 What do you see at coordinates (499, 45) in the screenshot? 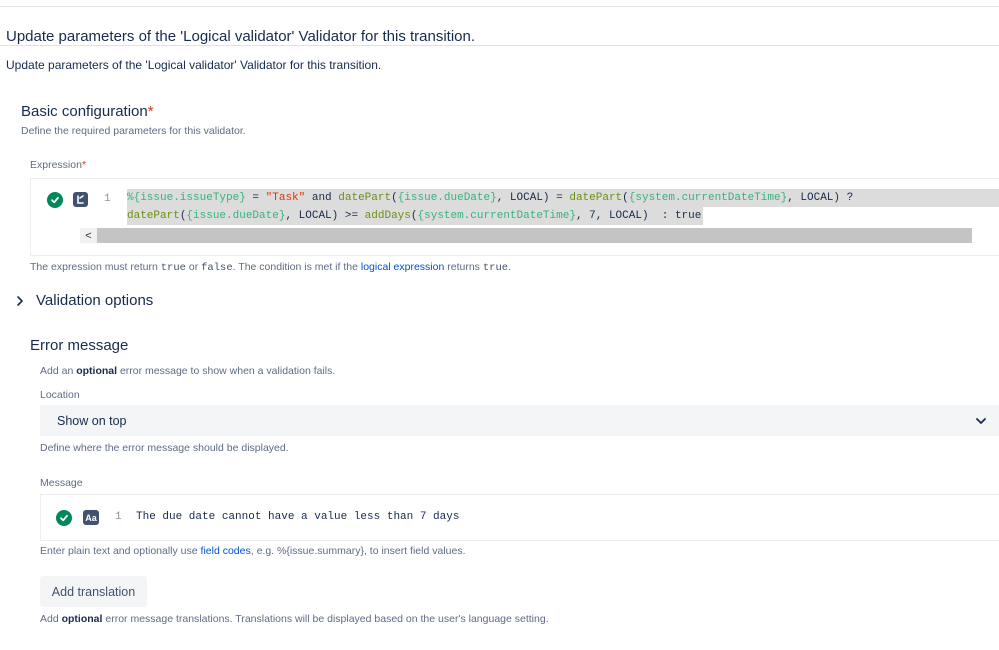
I see `title-divider` at bounding box center [499, 45].